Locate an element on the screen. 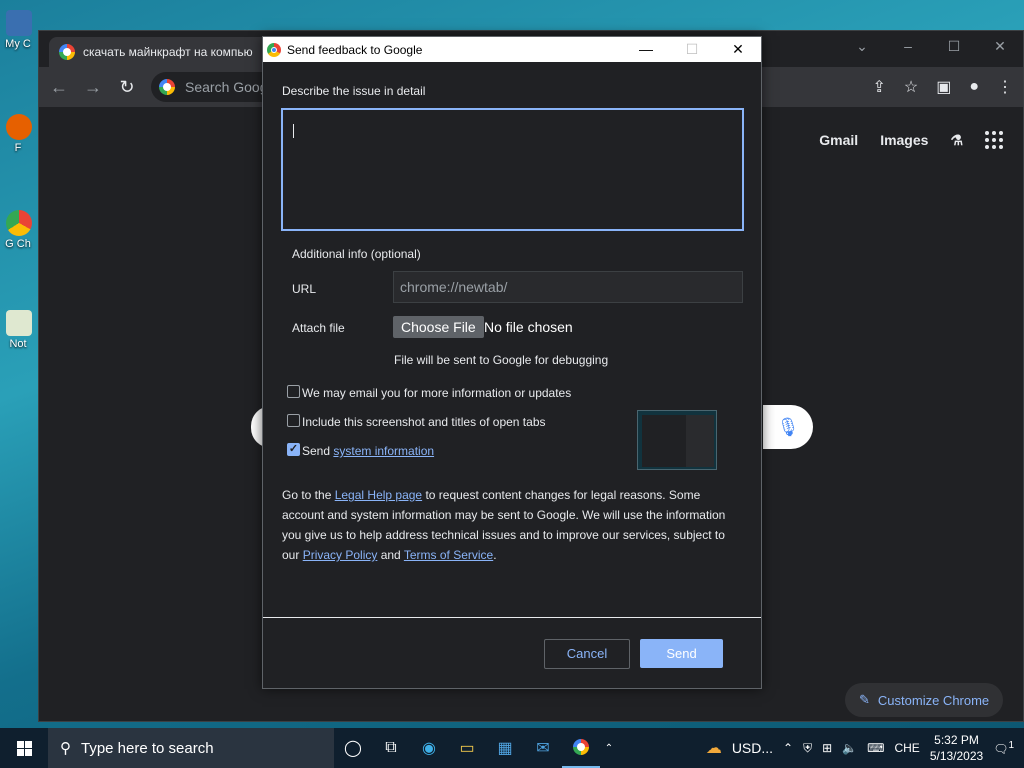  dialog-window-controls: — ☐ ✕ is located at coordinates (692, 49).